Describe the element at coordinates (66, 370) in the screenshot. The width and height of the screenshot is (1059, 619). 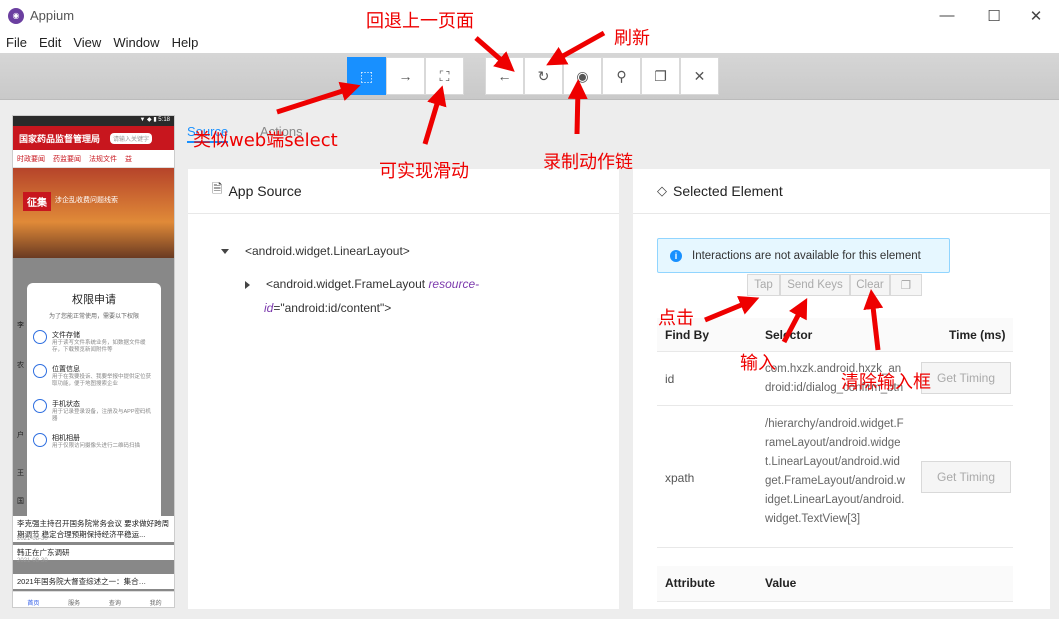
I see `permission-title: 位置信息` at that location.